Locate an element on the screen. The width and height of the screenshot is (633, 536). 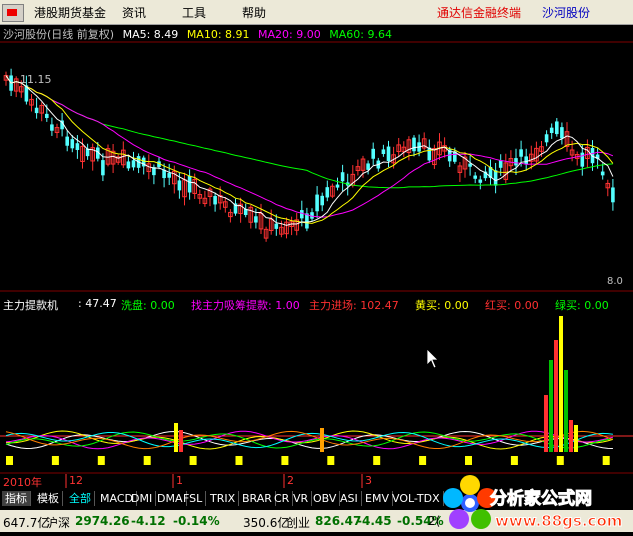
low-price-label: 8.0 is located at coordinates (615, 281).